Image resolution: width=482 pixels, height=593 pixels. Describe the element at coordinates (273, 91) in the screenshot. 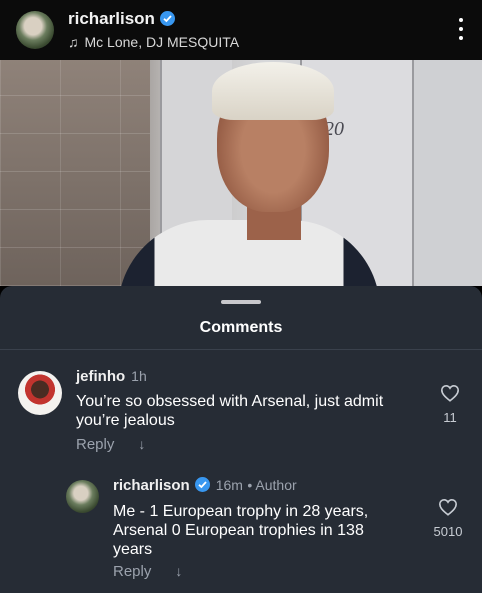

I see `person-hair` at that location.